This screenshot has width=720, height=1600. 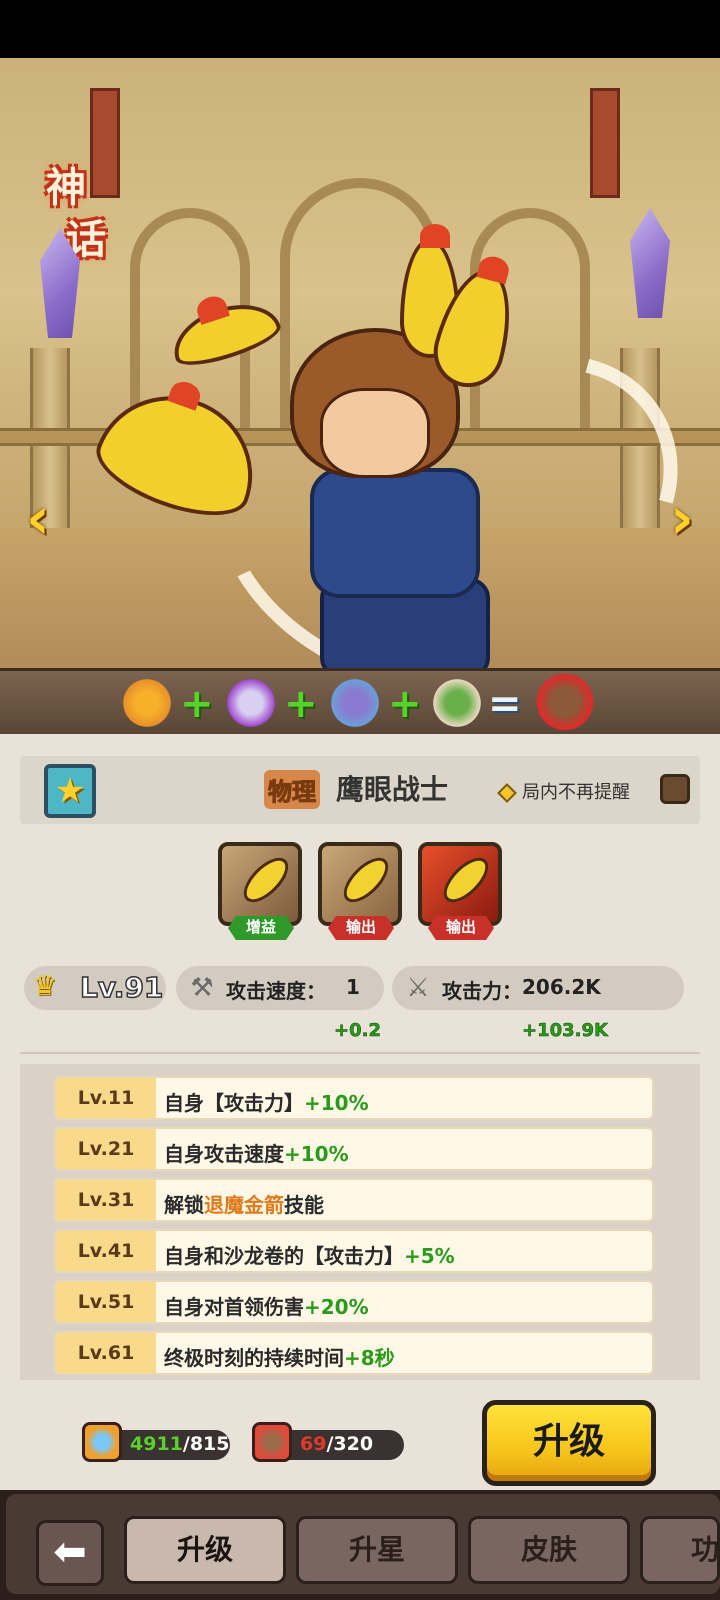 What do you see at coordinates (680, 1550) in the screenshot?
I see `tab-more: 功` at bounding box center [680, 1550].